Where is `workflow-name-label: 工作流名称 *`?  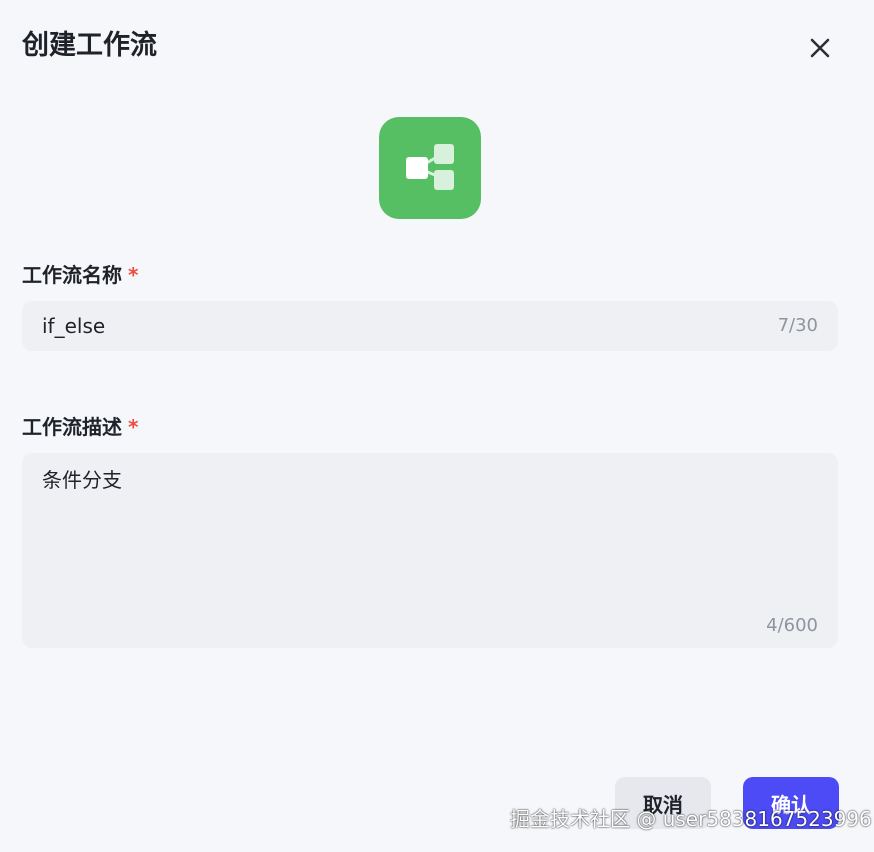
workflow-name-label: 工作流名称 * is located at coordinates (80, 275).